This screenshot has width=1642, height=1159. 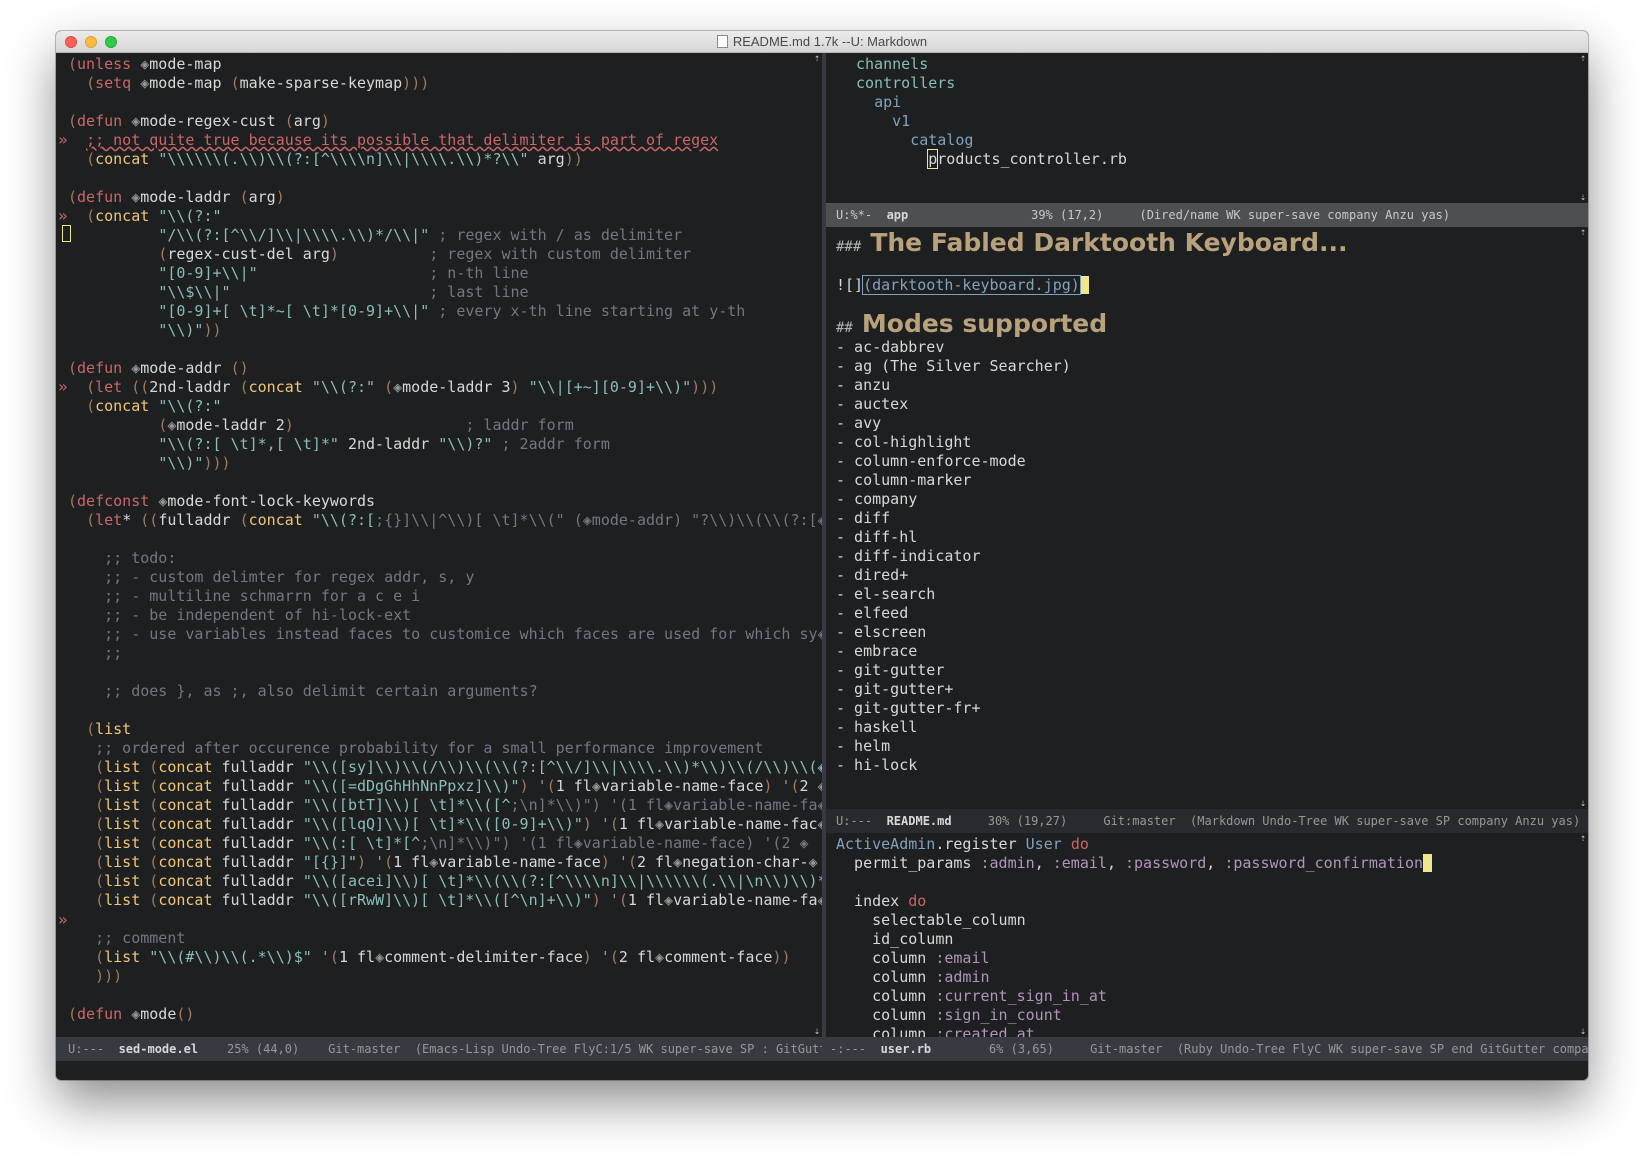 I want to click on minimize-button, so click(x=91, y=42).